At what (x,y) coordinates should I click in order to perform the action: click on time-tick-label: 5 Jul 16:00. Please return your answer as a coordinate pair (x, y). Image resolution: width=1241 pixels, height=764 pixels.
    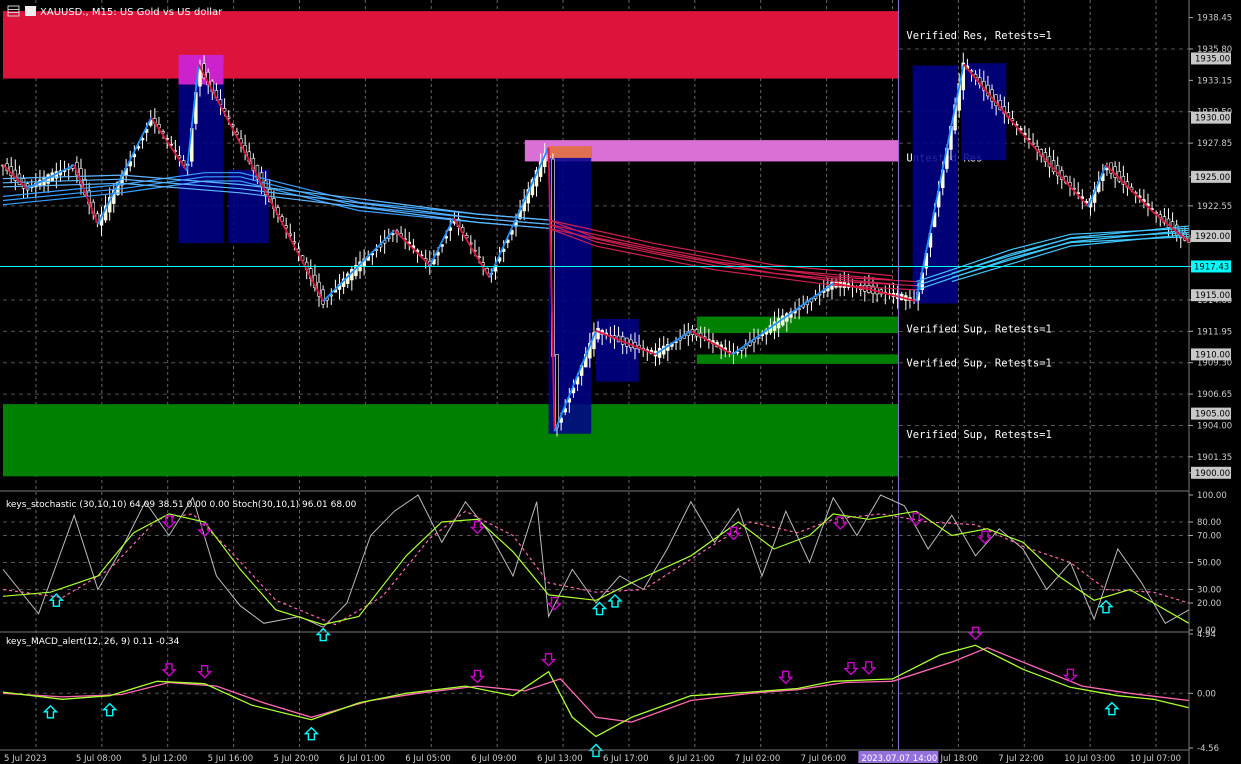
    Looking at the image, I should click on (231, 759).